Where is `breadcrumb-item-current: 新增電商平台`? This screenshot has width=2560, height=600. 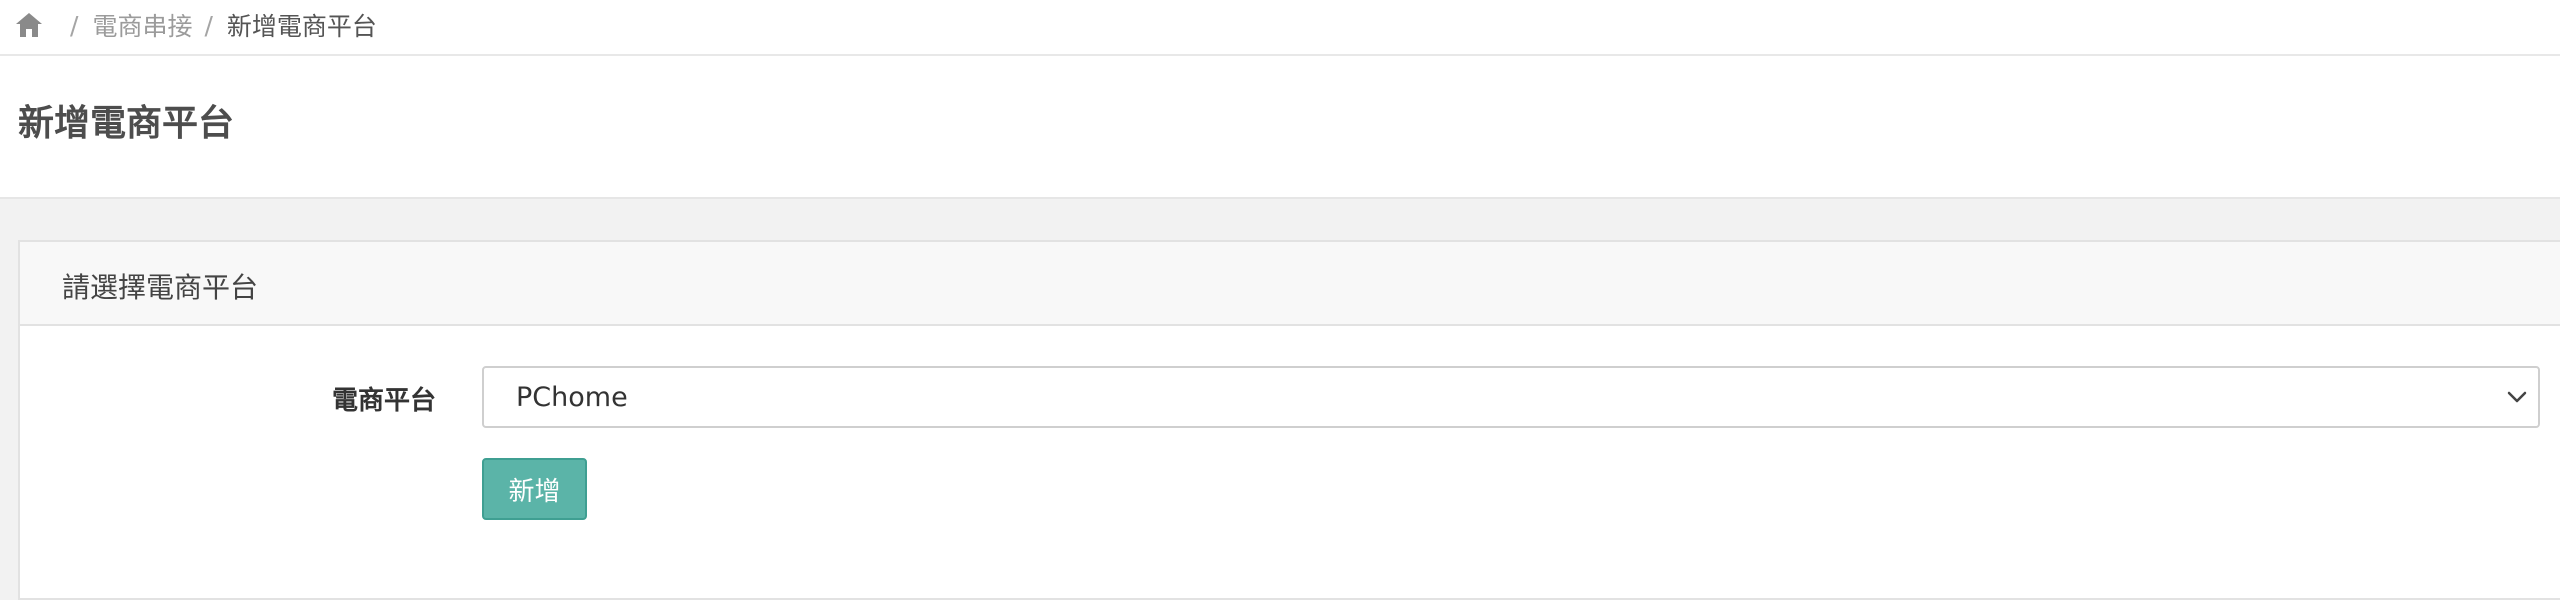
breadcrumb-item-current: 新增電商平台 is located at coordinates (301, 26).